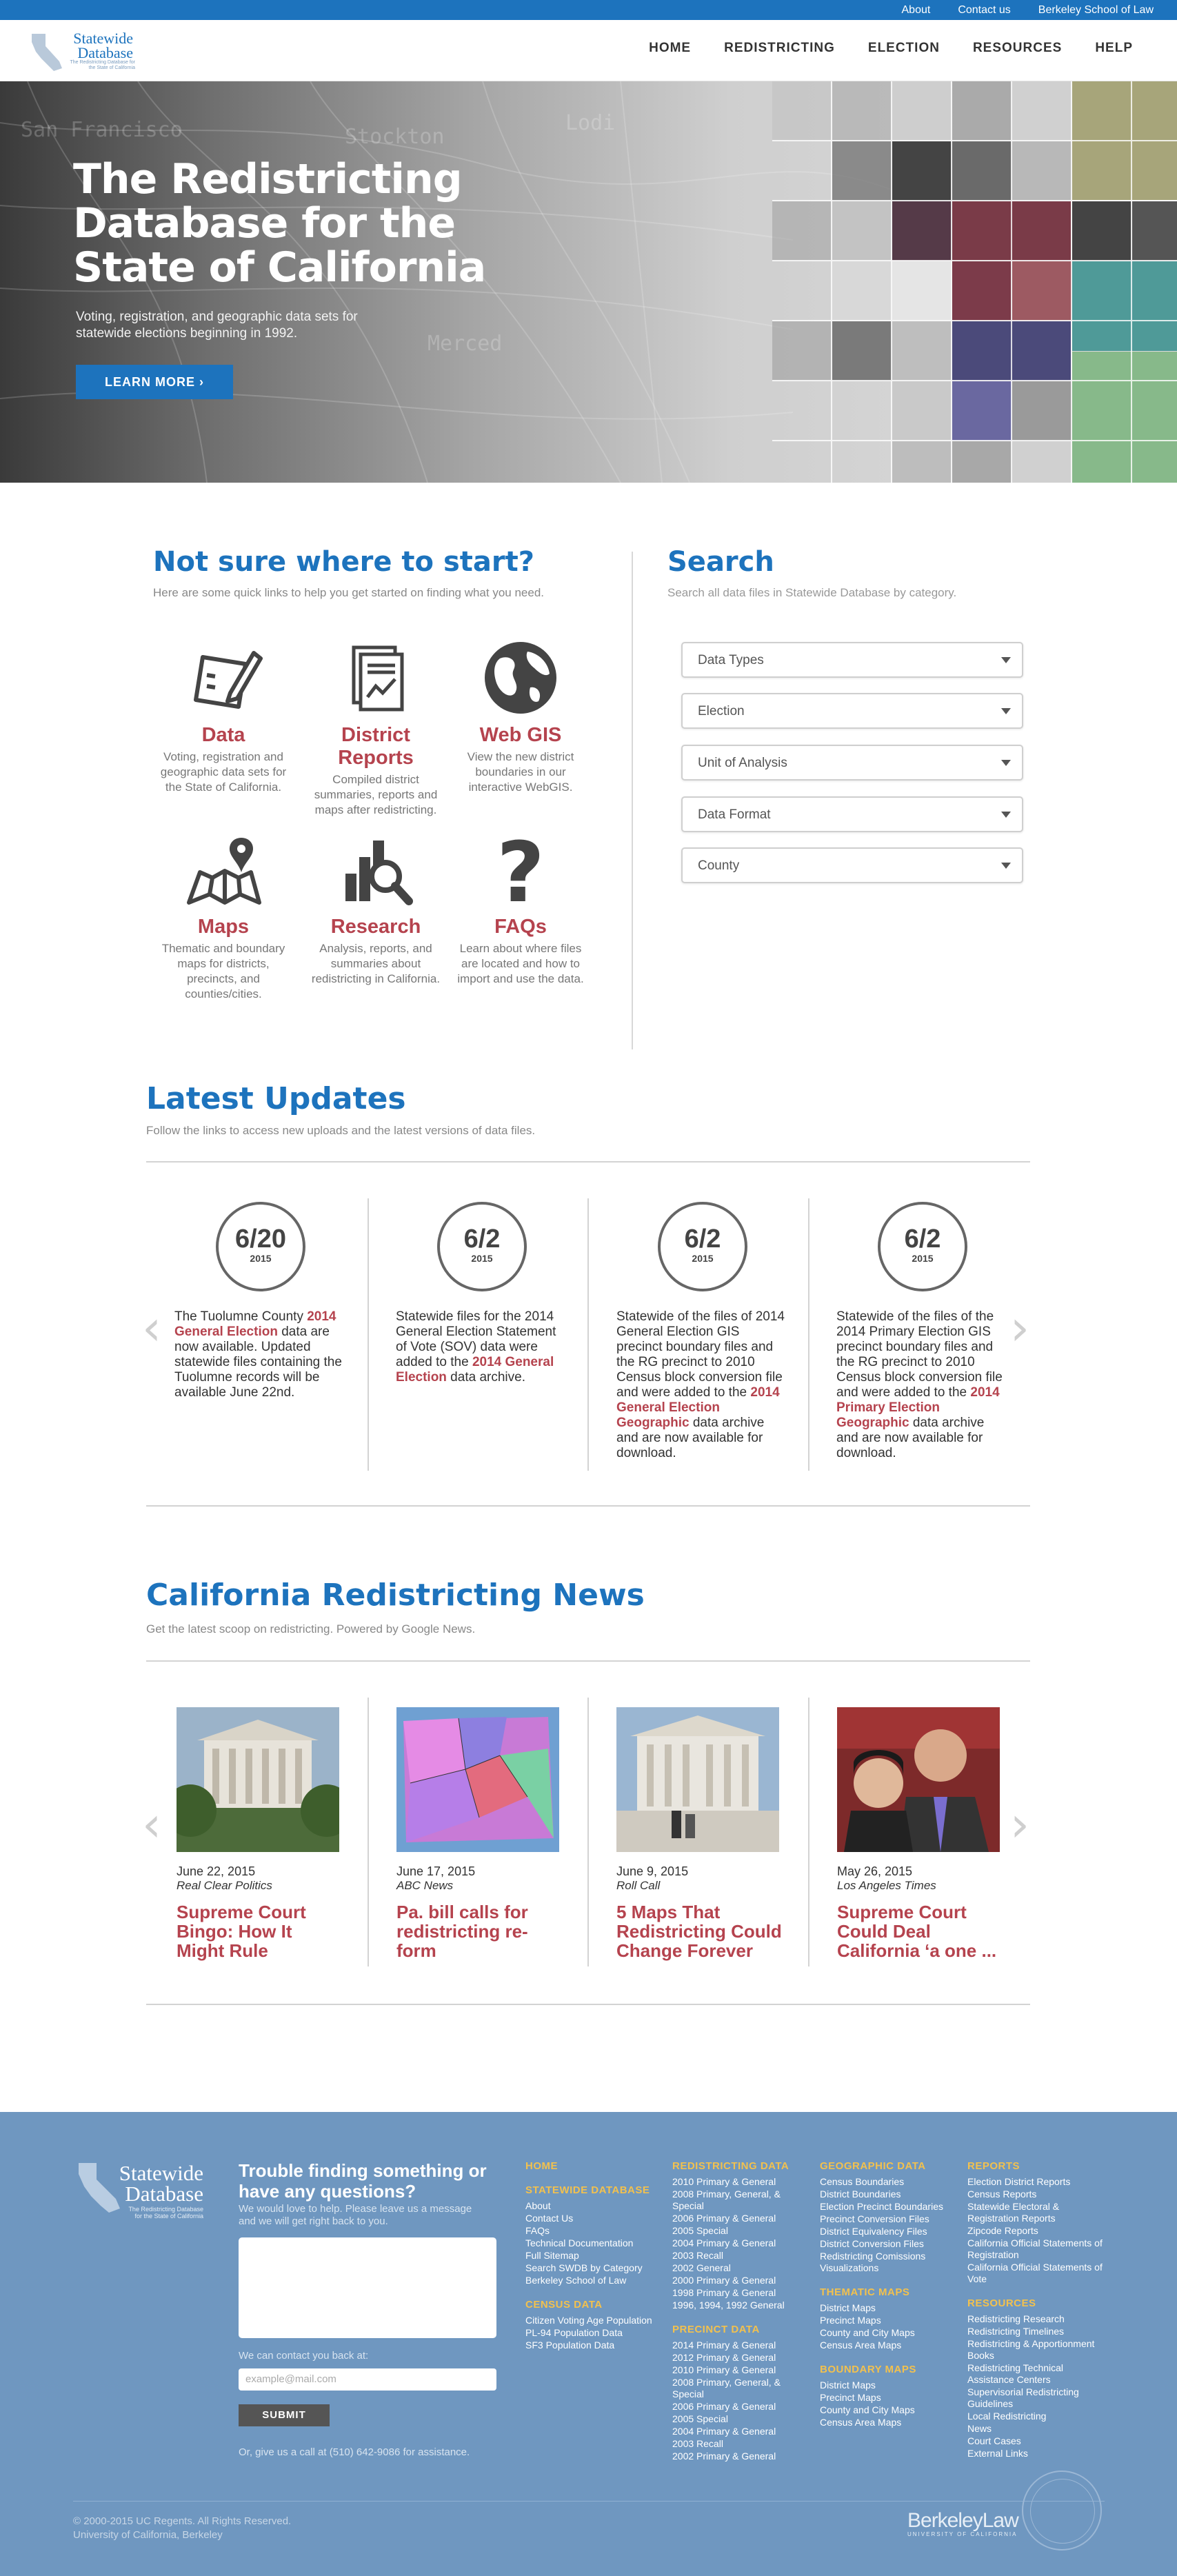 Image resolution: width=1177 pixels, height=2576 pixels. What do you see at coordinates (852, 711) in the screenshot?
I see `election-select: Election` at bounding box center [852, 711].